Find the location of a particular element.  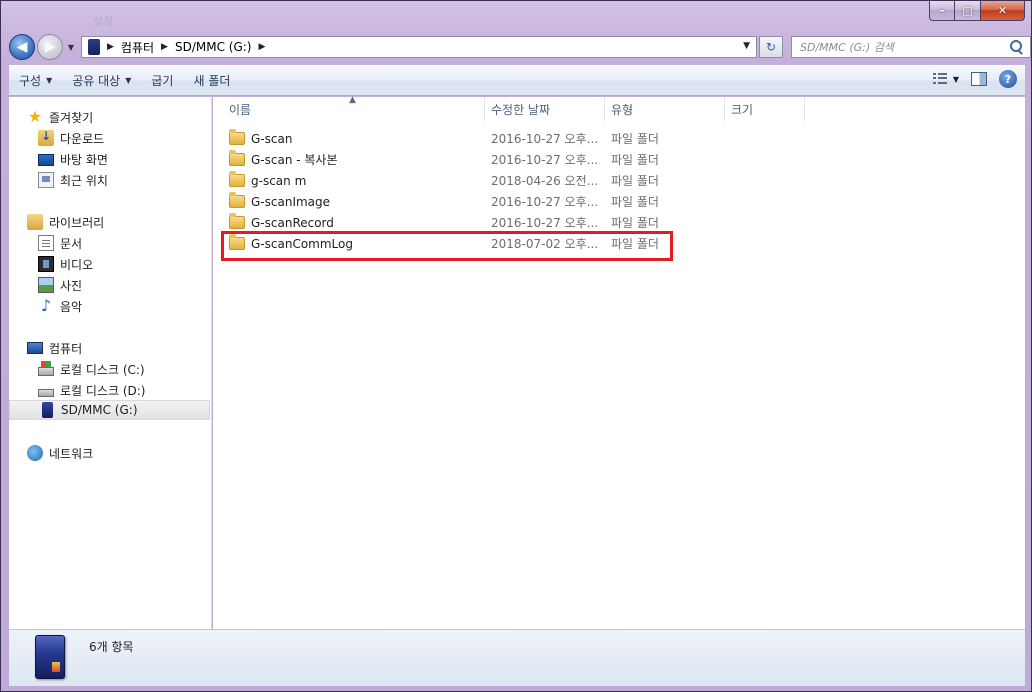

minimize-button: – is located at coordinates (942, 11).